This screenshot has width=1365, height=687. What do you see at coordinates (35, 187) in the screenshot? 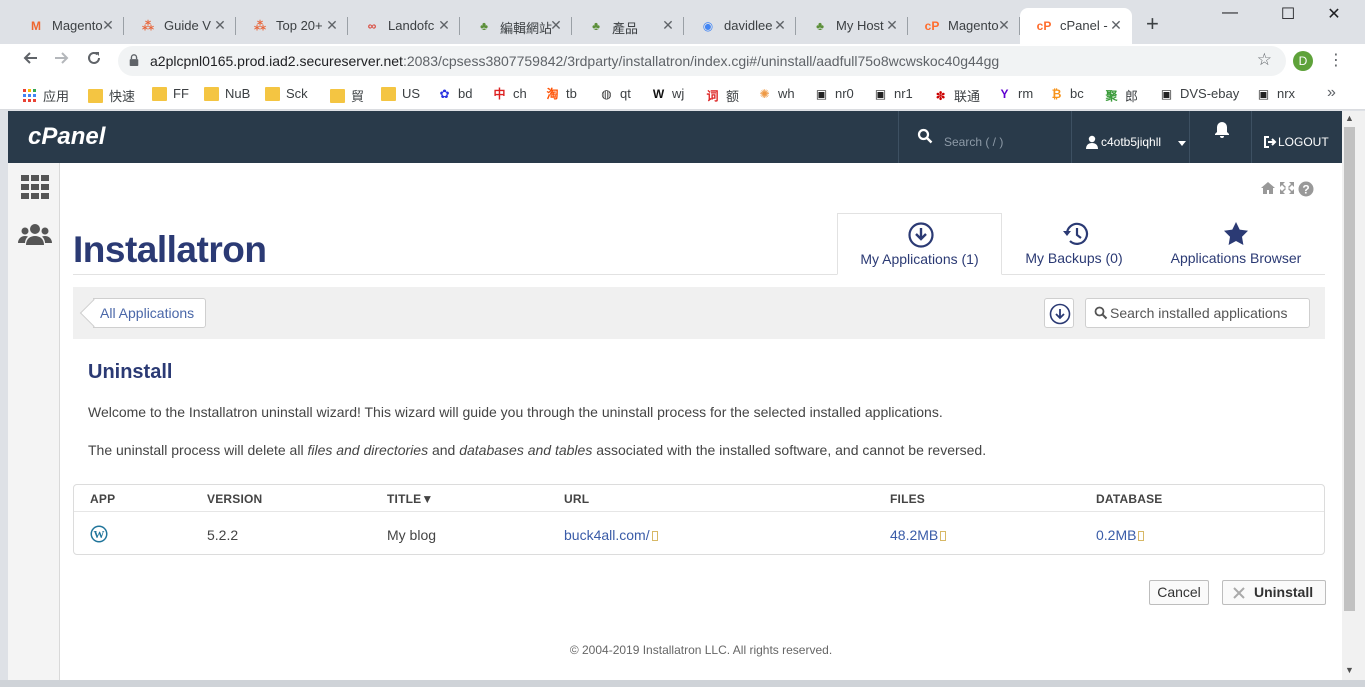
I see `apps-grid-icon` at bounding box center [35, 187].